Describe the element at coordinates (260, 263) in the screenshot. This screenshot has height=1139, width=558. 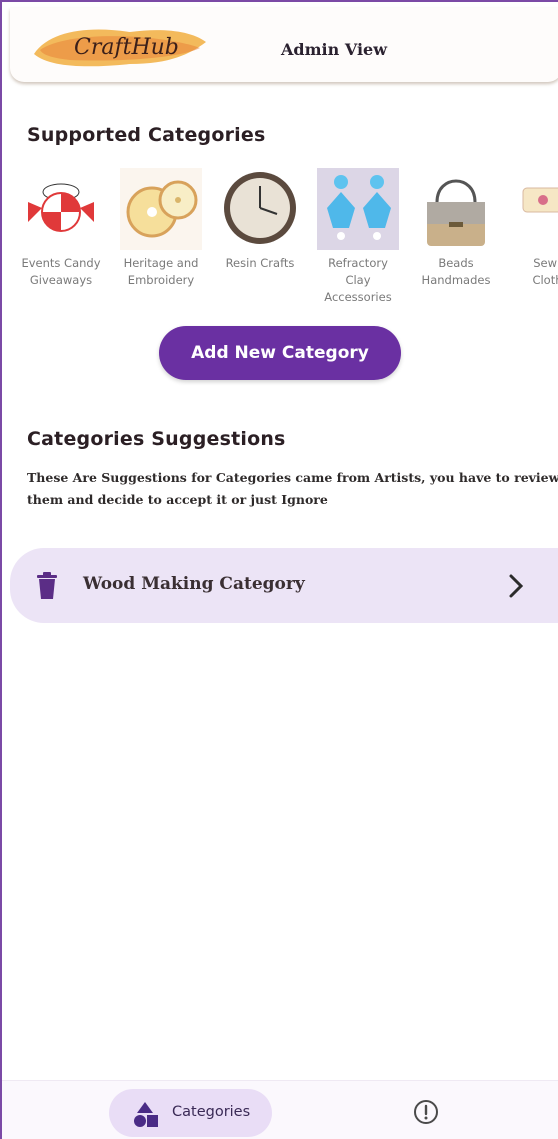
I see `category-label: Resin Crafts` at that location.